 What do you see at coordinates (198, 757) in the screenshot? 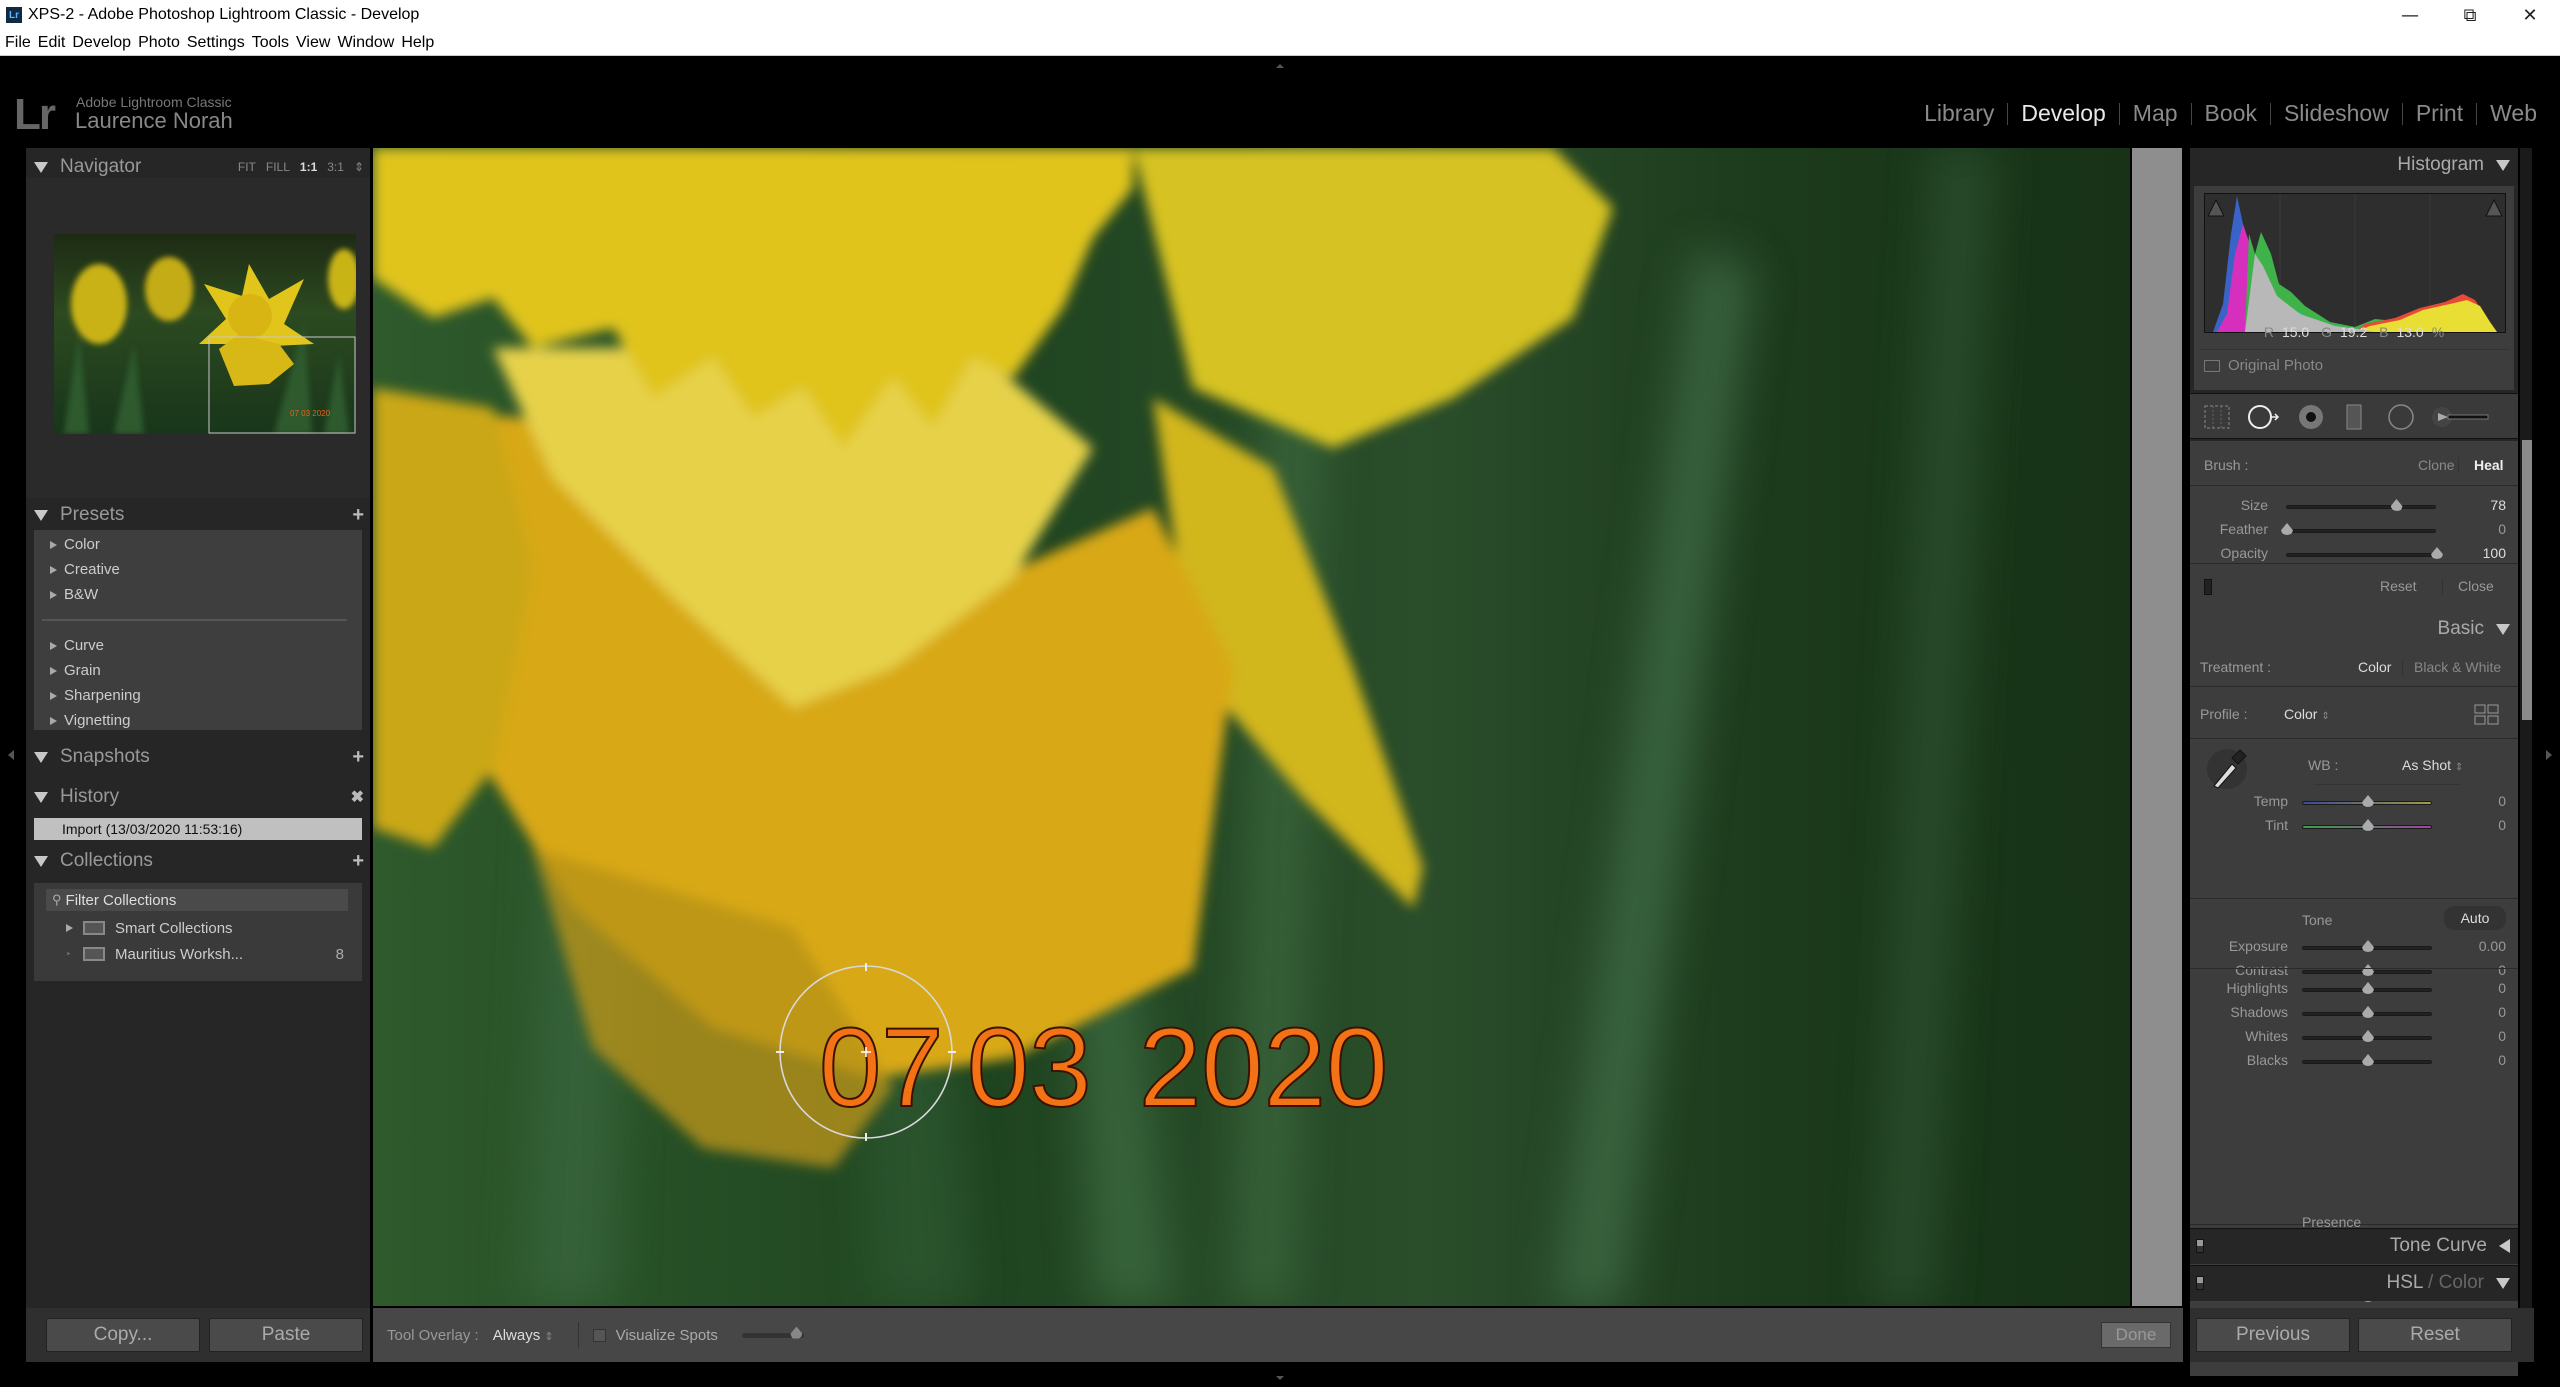
I see `snapshots-header: Snapshots +` at bounding box center [198, 757].